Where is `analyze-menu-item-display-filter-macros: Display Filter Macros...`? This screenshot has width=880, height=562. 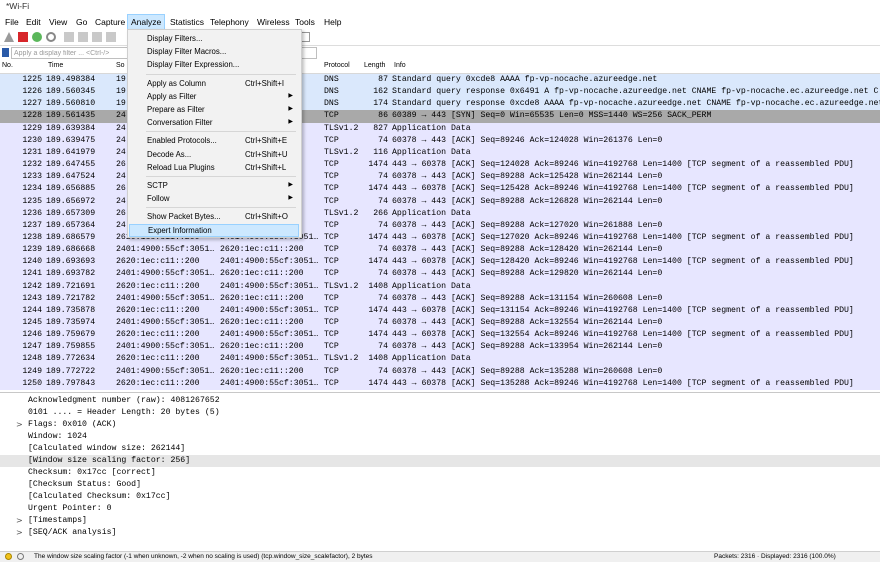
analyze-menu-item-display-filter-macros: Display Filter Macros... is located at coordinates (214, 51).